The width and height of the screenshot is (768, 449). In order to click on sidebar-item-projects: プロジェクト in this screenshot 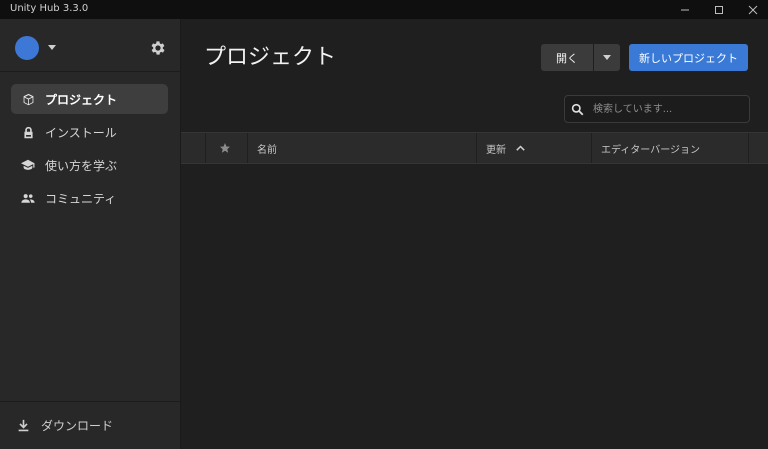, I will do `click(89, 99)`.